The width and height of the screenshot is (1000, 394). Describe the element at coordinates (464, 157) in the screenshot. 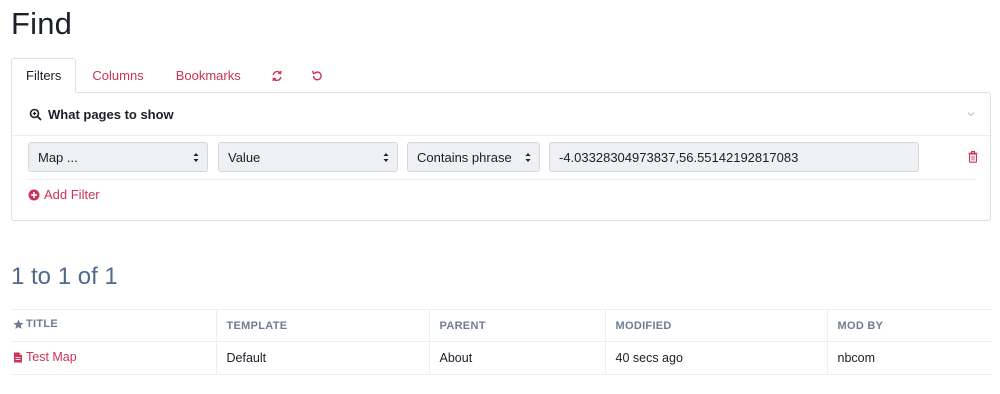

I see `operator-select-value: Contains phrase` at that location.